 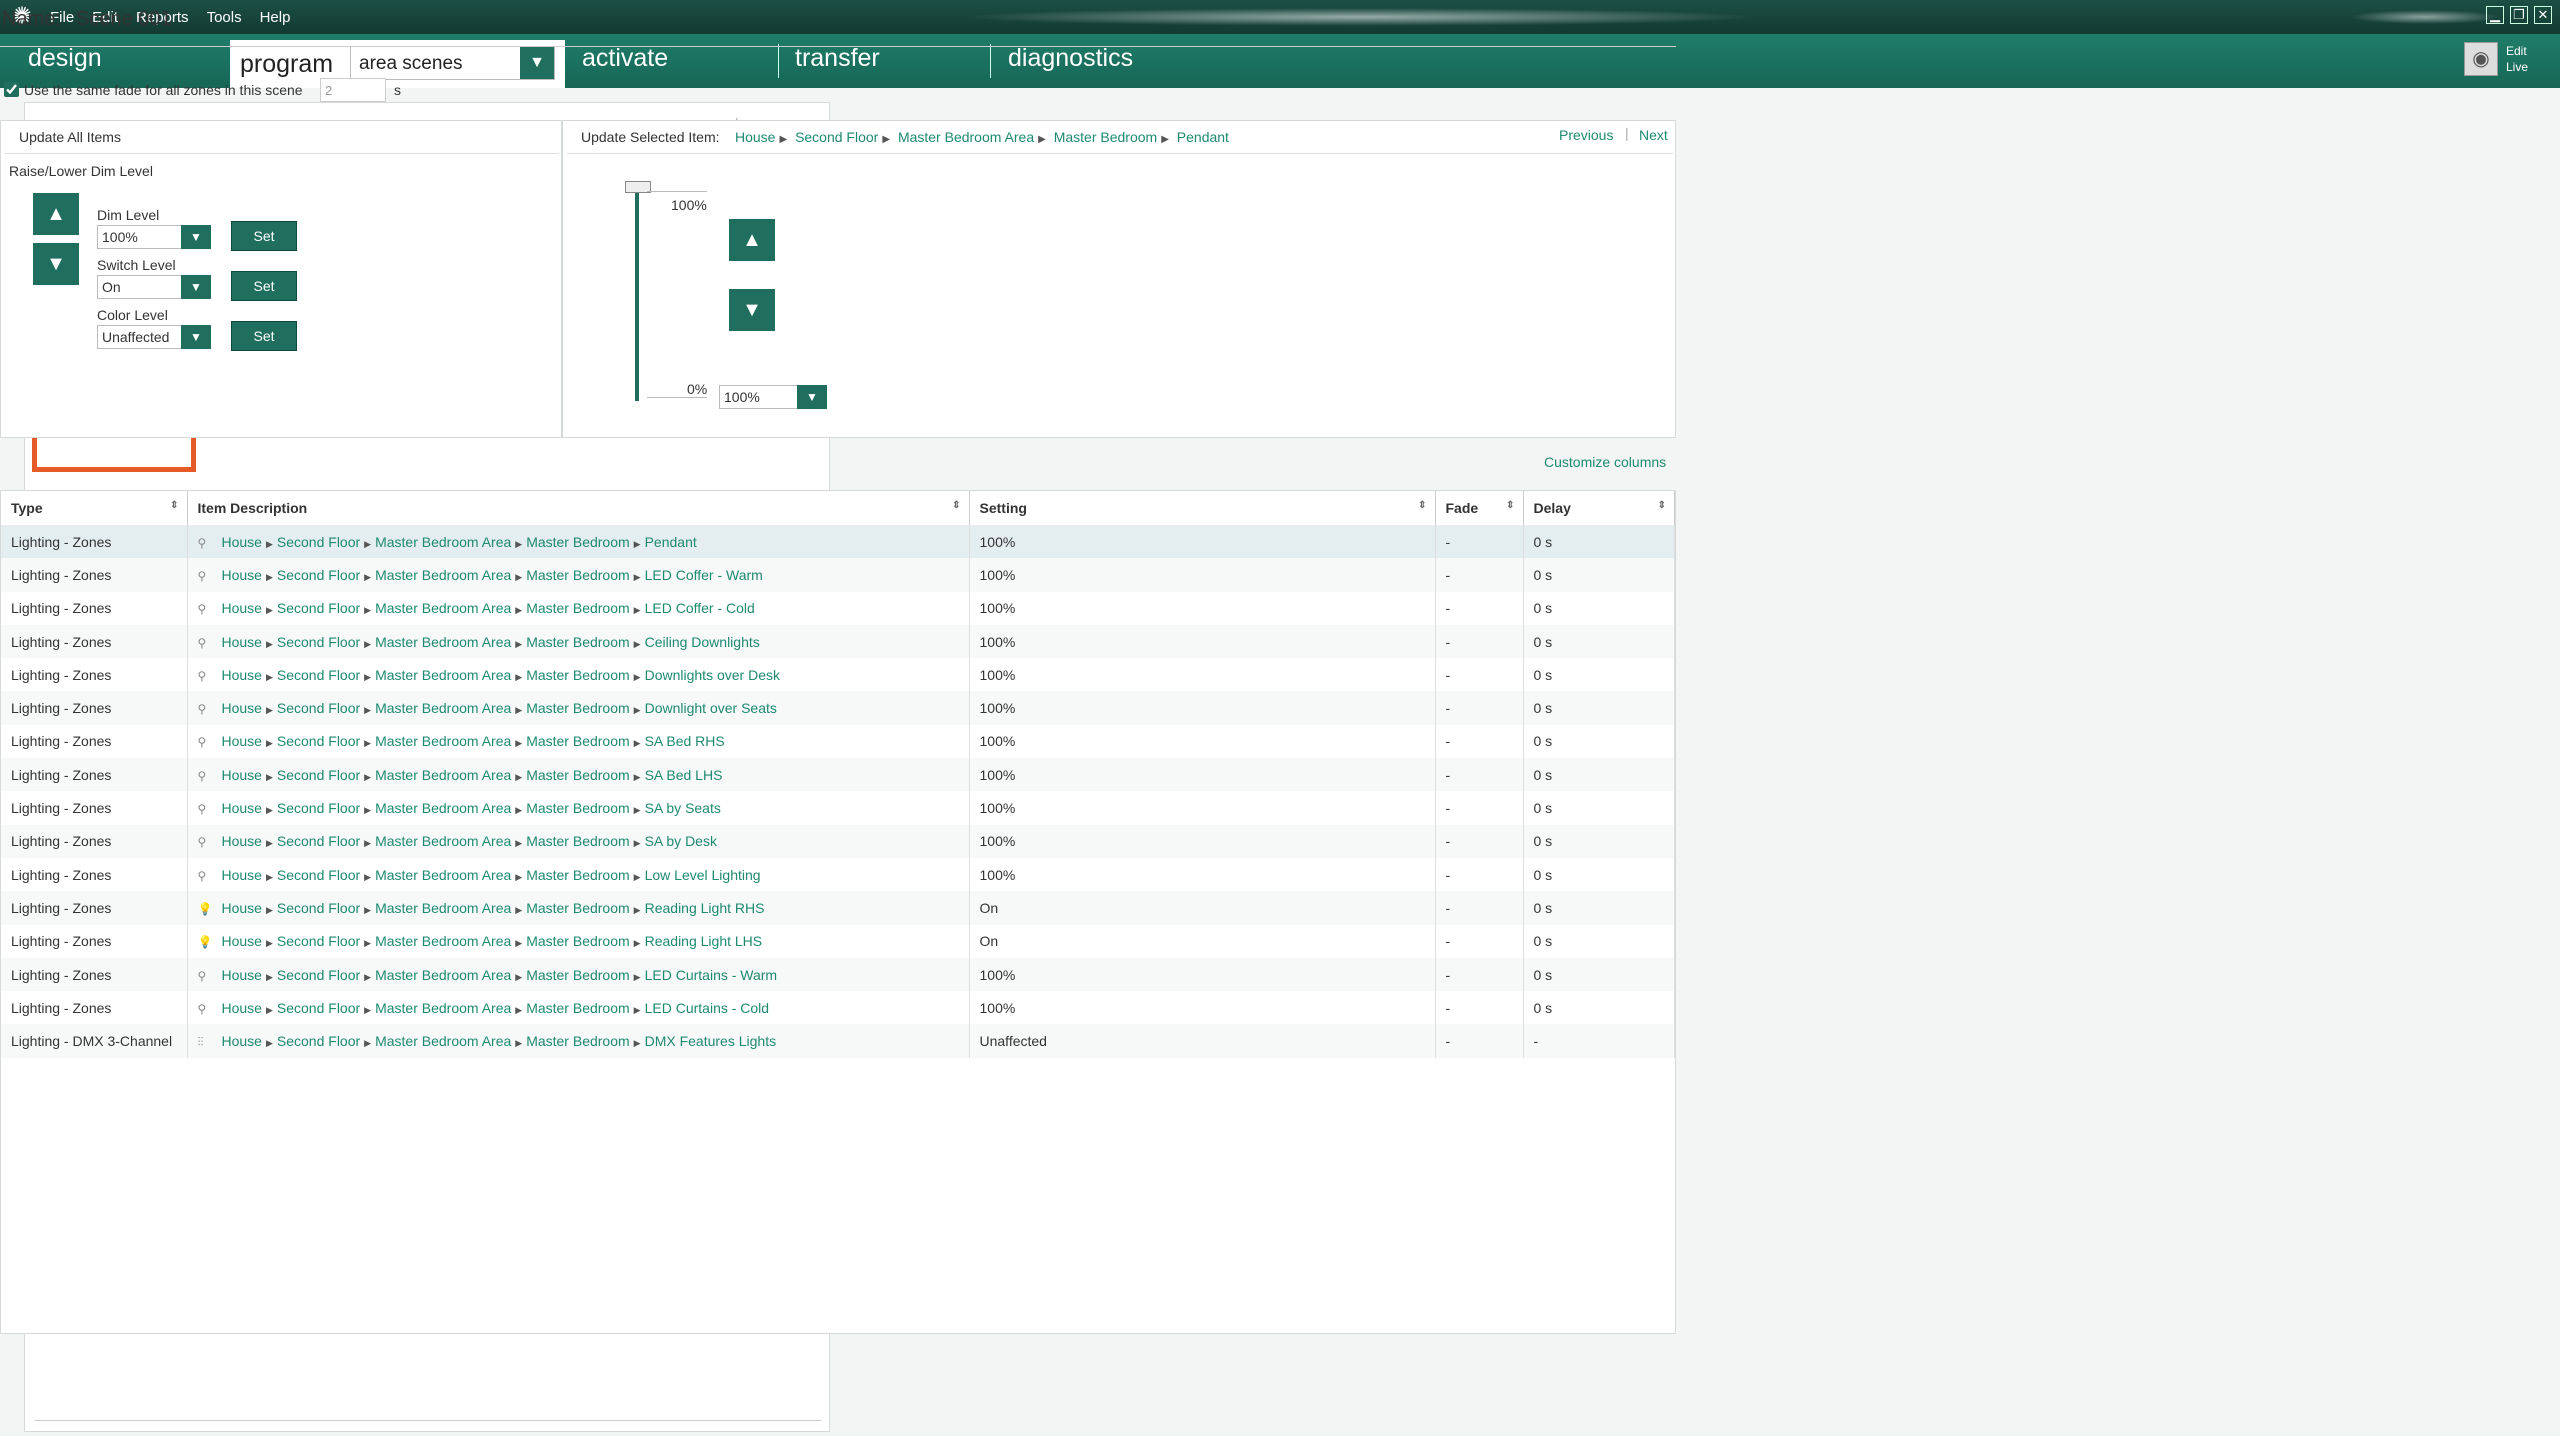 What do you see at coordinates (1599, 1041) in the screenshot?
I see `cell-delay: -` at bounding box center [1599, 1041].